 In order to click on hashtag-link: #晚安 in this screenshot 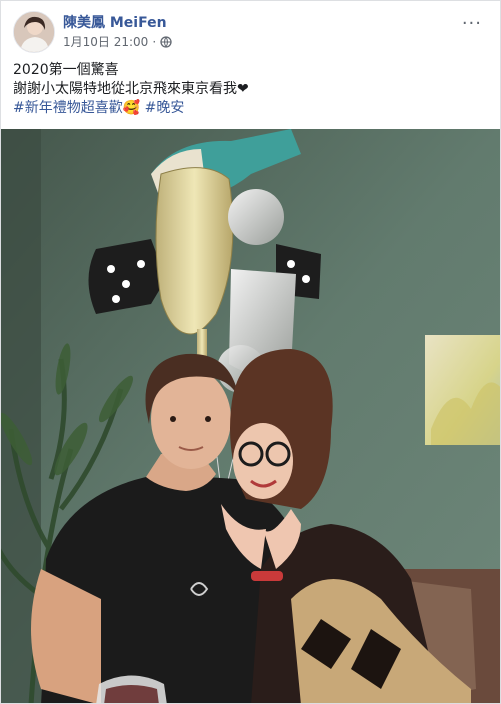, I will do `click(165, 108)`.